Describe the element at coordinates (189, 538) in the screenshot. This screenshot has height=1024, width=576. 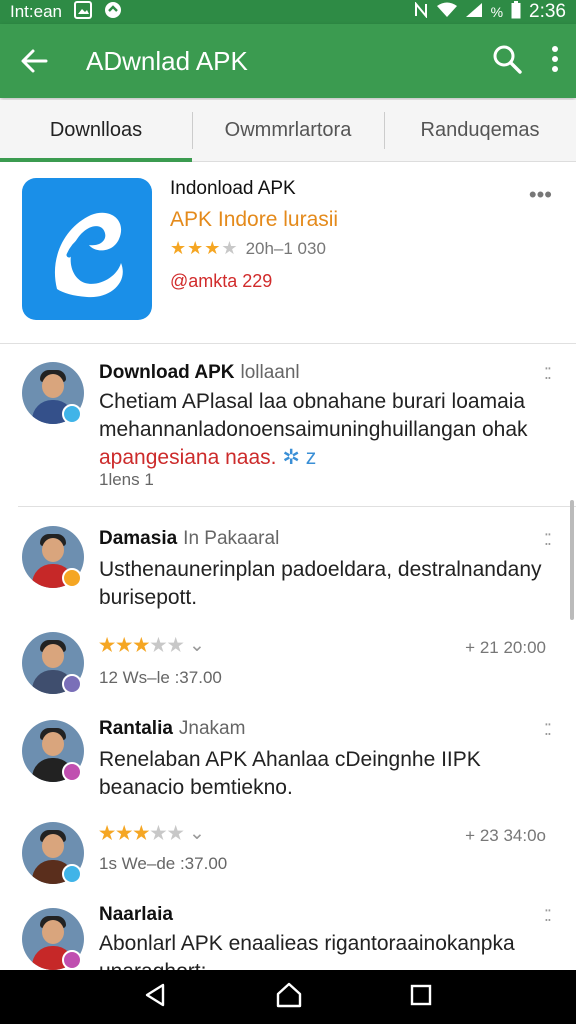
I see `review-author: Damasia In Pakaaral` at that location.